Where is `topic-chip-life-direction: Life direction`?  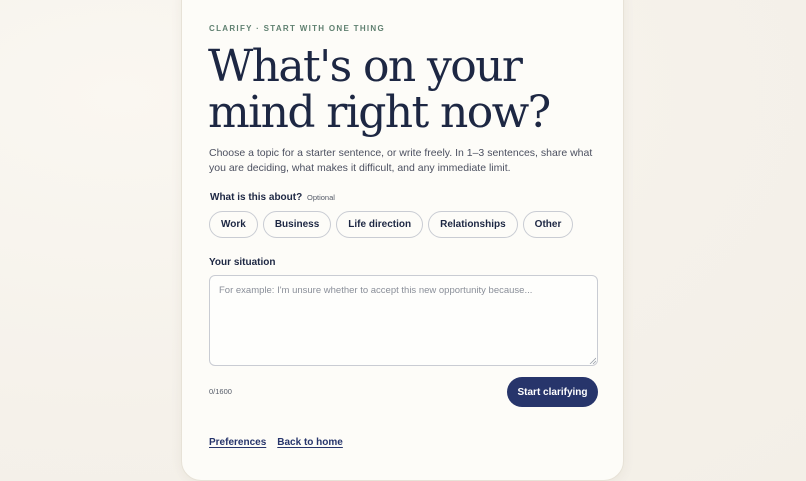
topic-chip-life-direction: Life direction is located at coordinates (380, 224).